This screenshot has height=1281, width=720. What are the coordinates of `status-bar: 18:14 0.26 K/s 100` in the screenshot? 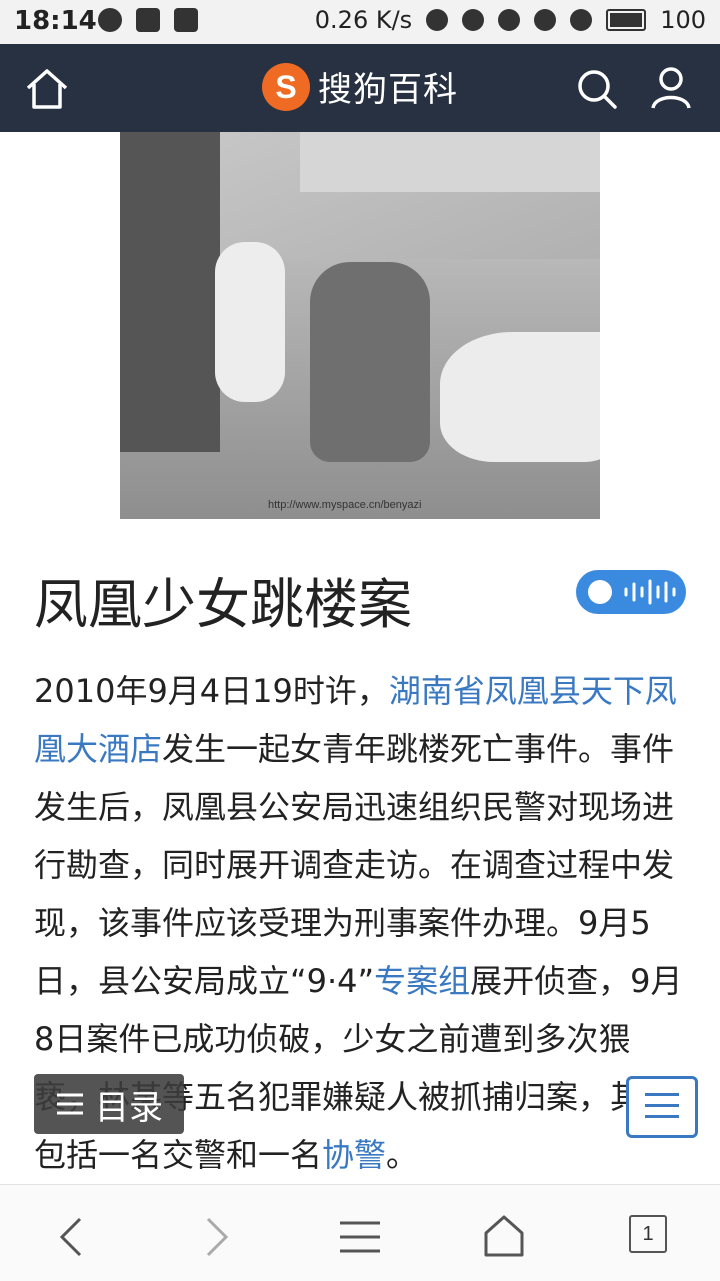 It's located at (360, 22).